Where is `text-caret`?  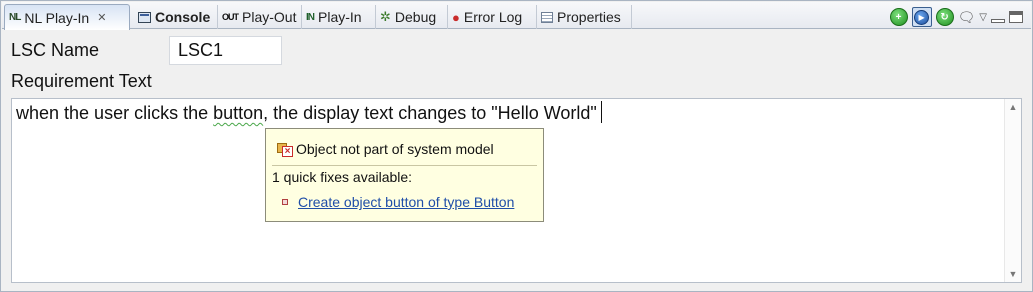 text-caret is located at coordinates (601, 112).